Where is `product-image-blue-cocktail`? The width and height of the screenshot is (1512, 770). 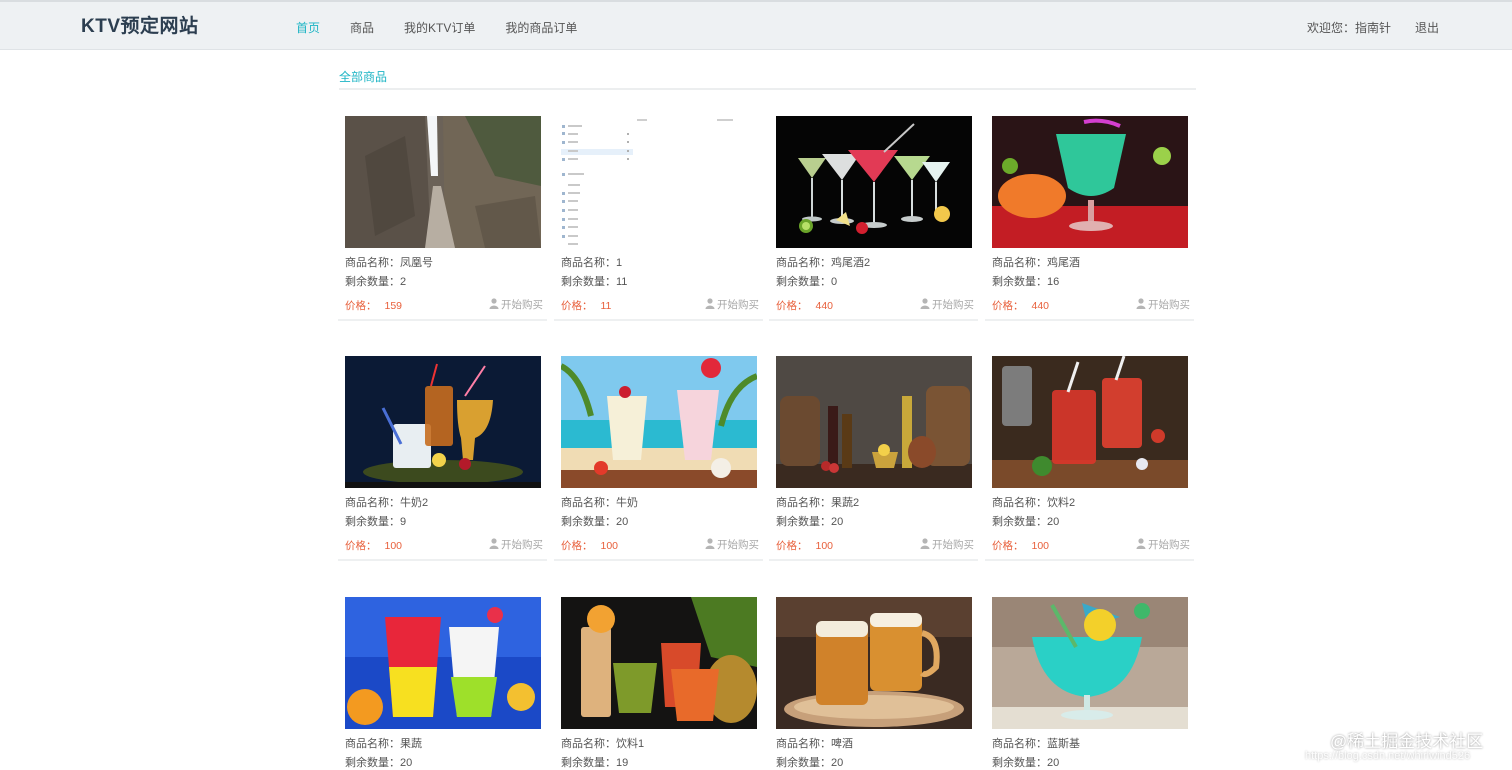
product-image-blue-cocktail is located at coordinates (1090, 663).